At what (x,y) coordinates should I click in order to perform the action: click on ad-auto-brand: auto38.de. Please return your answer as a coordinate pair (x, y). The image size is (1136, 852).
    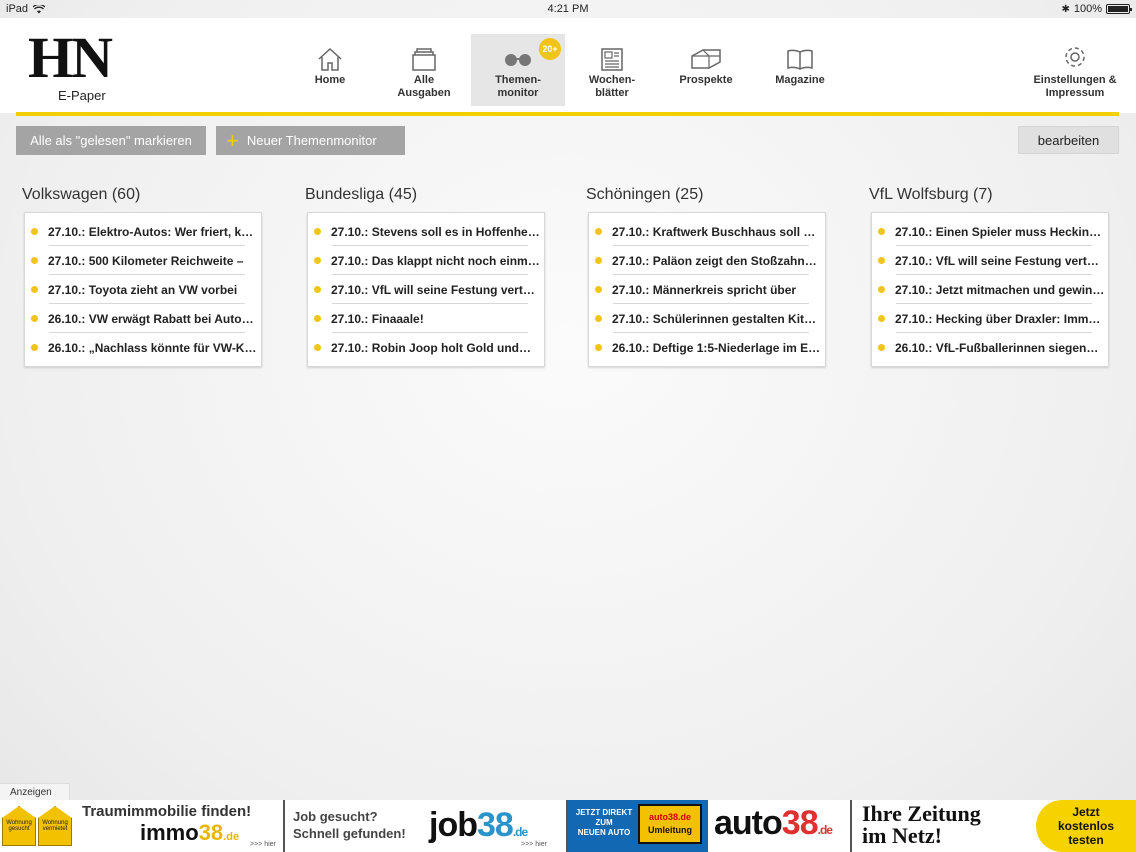
    Looking at the image, I should click on (773, 823).